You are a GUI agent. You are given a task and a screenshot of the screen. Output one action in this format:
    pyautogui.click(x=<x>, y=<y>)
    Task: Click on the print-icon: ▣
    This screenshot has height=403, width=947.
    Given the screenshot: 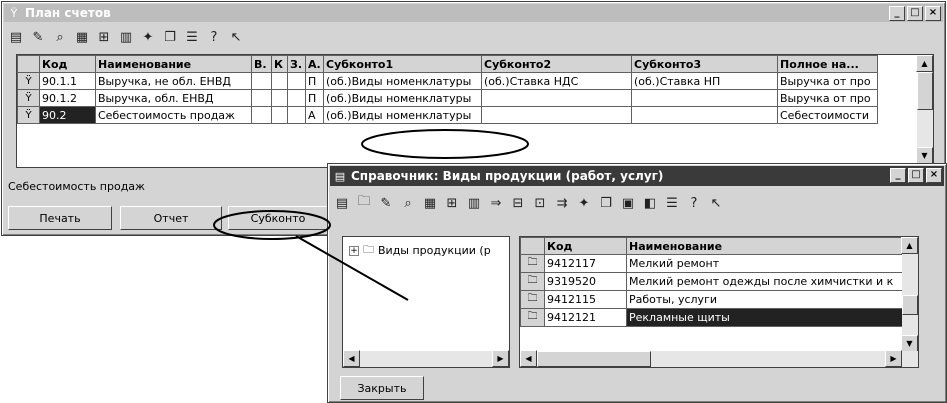 What is the action you would take?
    pyautogui.click(x=628, y=203)
    